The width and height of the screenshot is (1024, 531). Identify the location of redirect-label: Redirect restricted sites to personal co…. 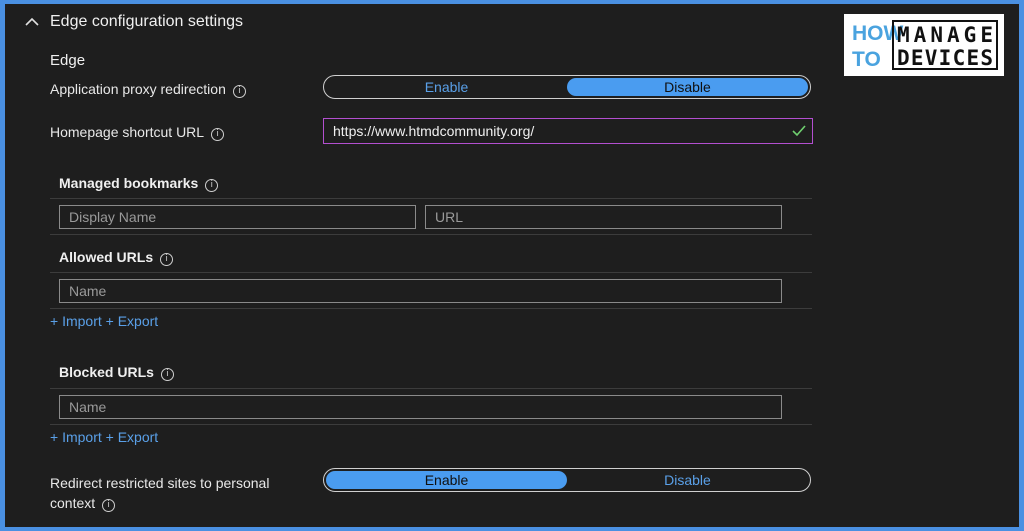
(160, 493).